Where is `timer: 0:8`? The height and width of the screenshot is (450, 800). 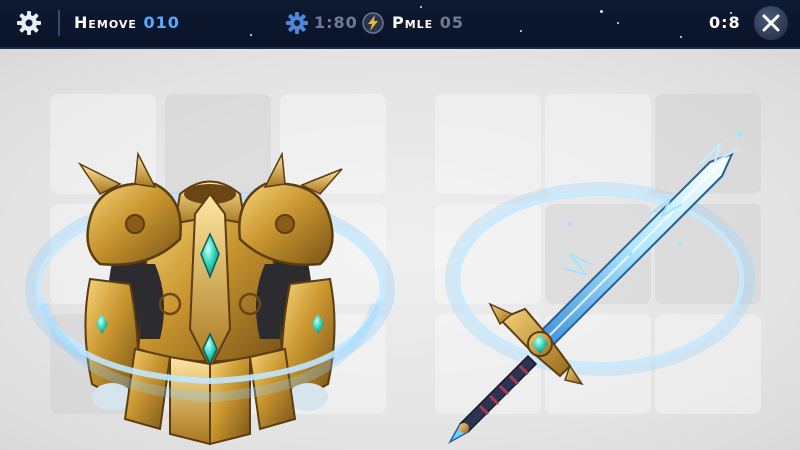 timer: 0:8 is located at coordinates (725, 22).